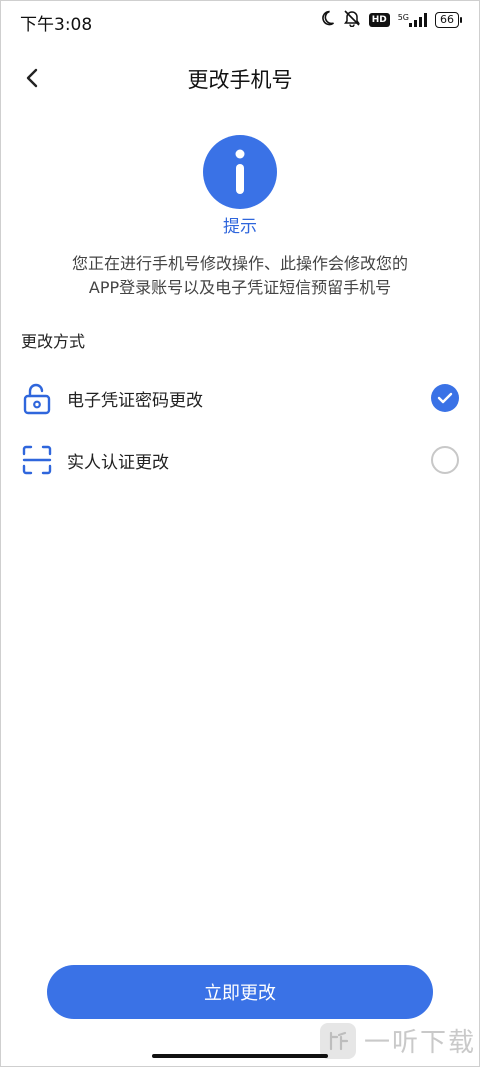  I want to click on radio-unselected, so click(445, 460).